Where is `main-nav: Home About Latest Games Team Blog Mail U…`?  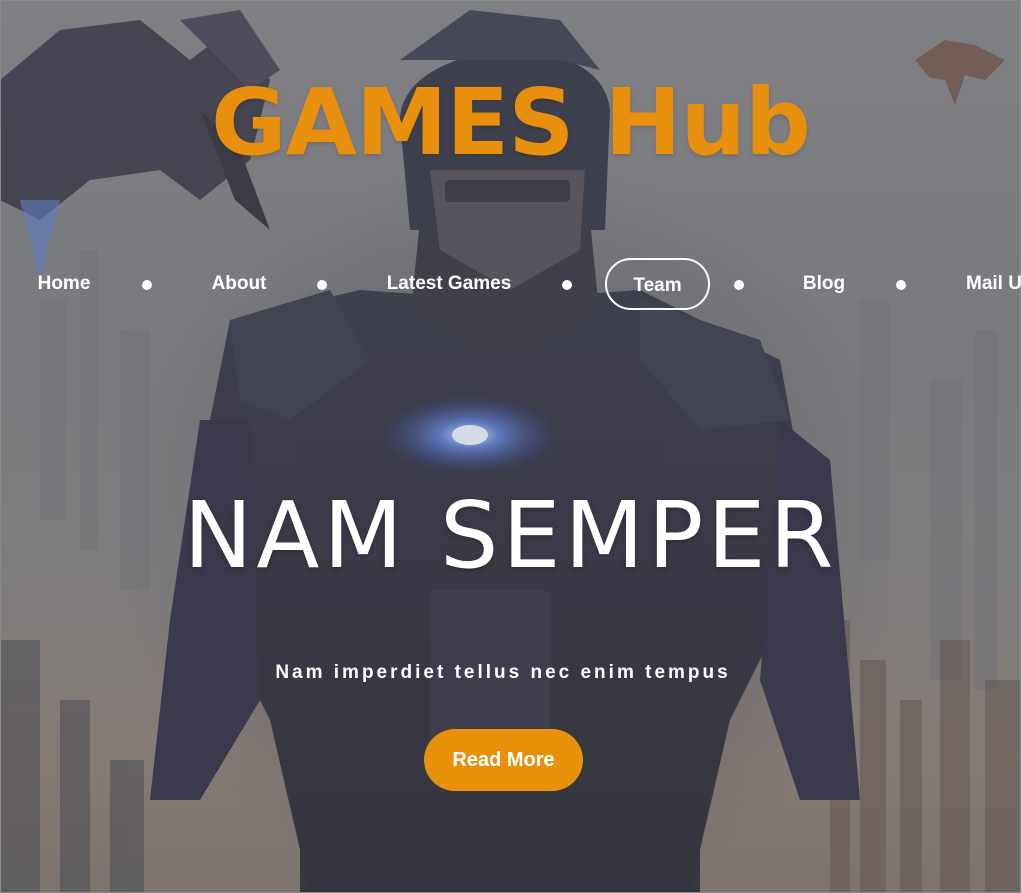
main-nav: Home About Latest Games Team Blog Mail U… is located at coordinates (510, 285).